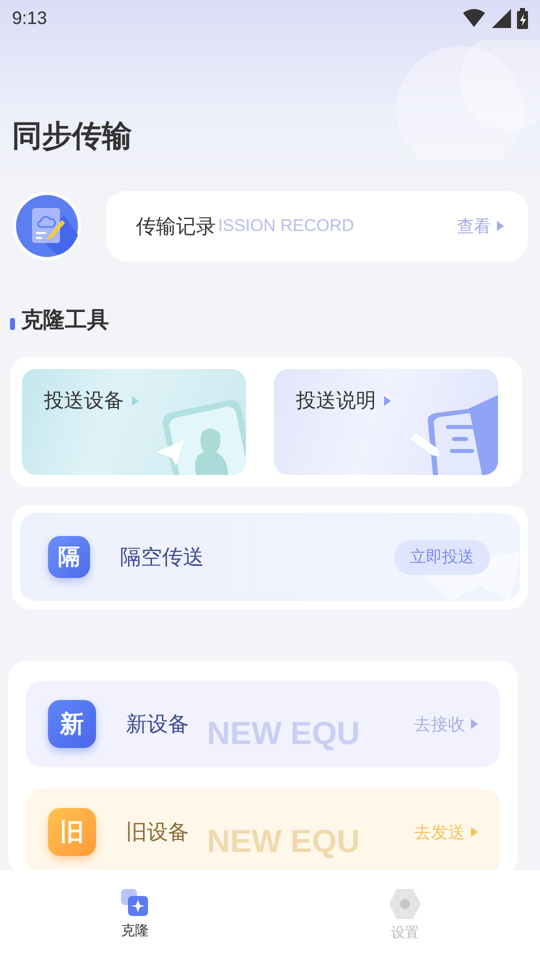 The width and height of the screenshot is (540, 960). What do you see at coordinates (283, 841) in the screenshot?
I see `device-watermark-text: NEW EQU` at bounding box center [283, 841].